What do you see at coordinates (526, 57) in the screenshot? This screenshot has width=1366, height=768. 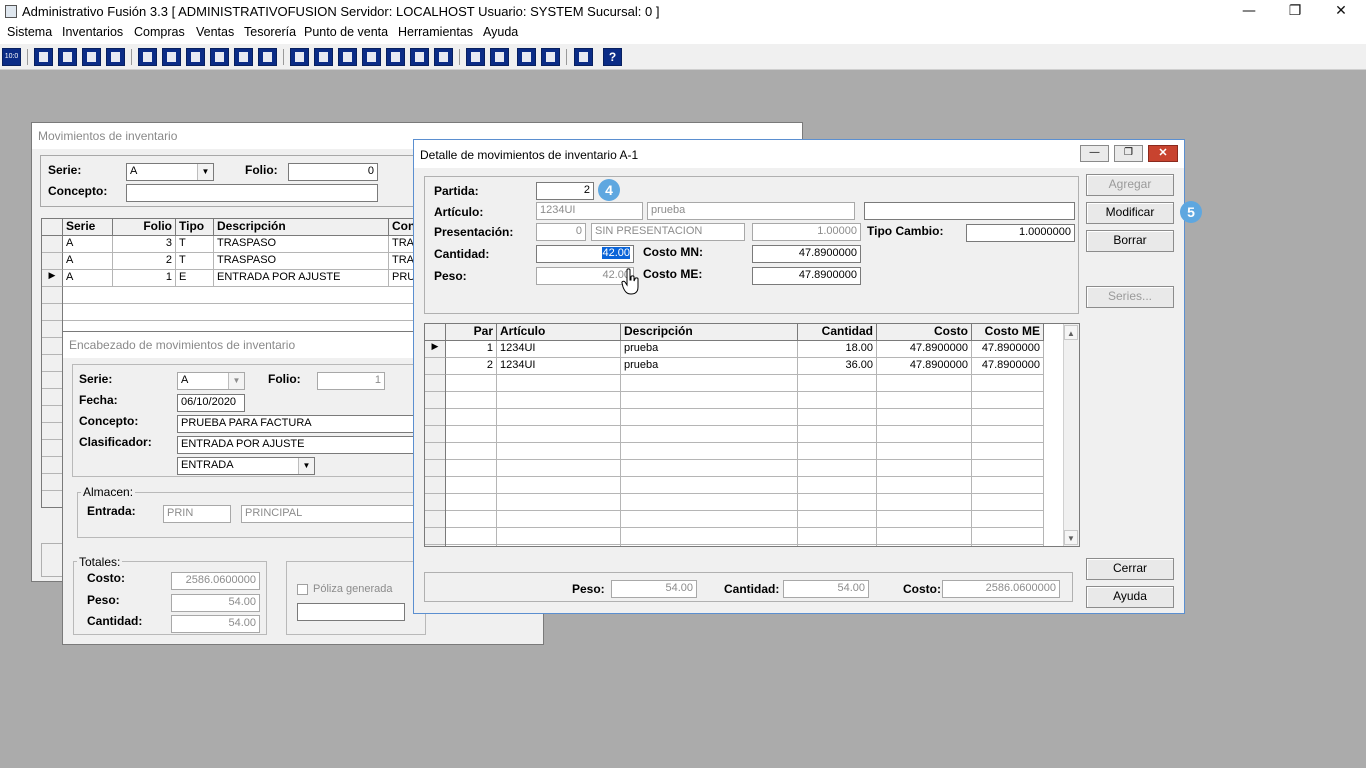 I see `refresh-icon` at bounding box center [526, 57].